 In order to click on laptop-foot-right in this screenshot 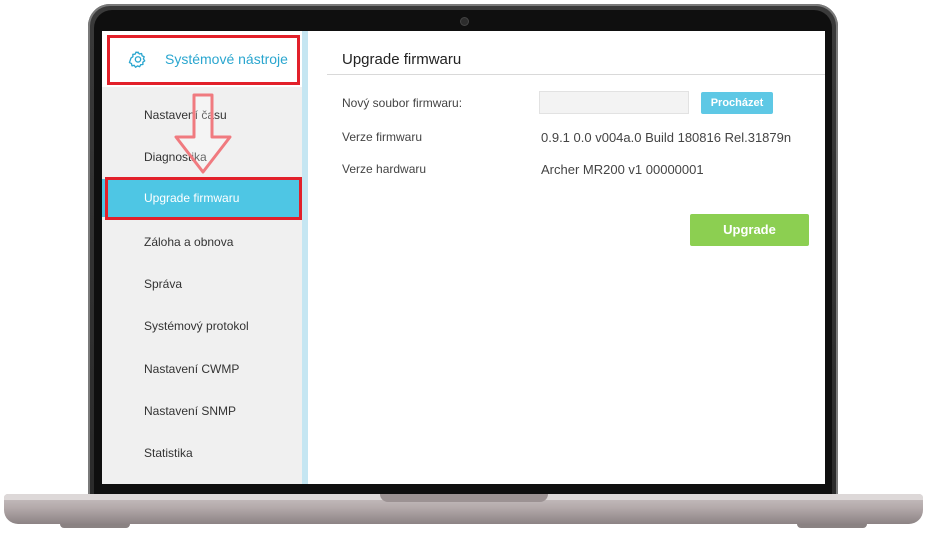, I will do `click(832, 526)`.